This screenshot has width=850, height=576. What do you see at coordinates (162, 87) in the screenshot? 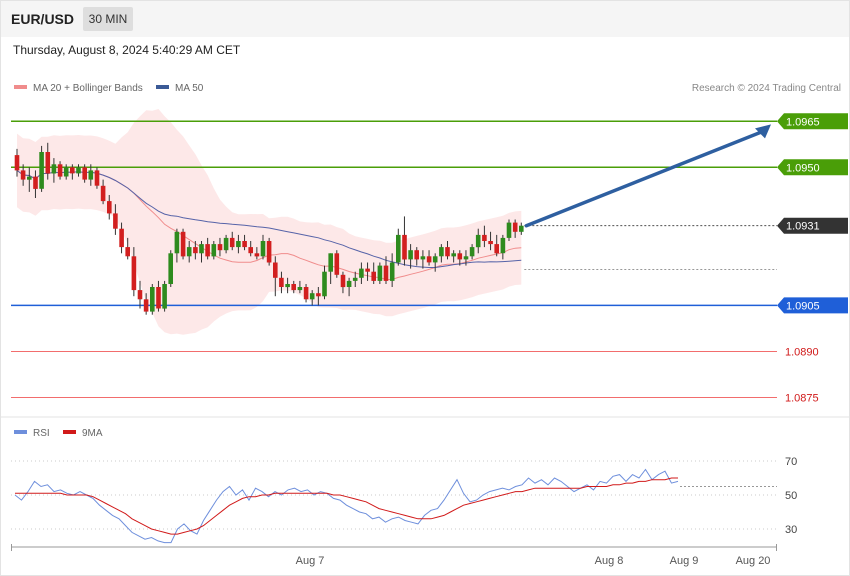
I see `legend-swatch-ma50` at bounding box center [162, 87].